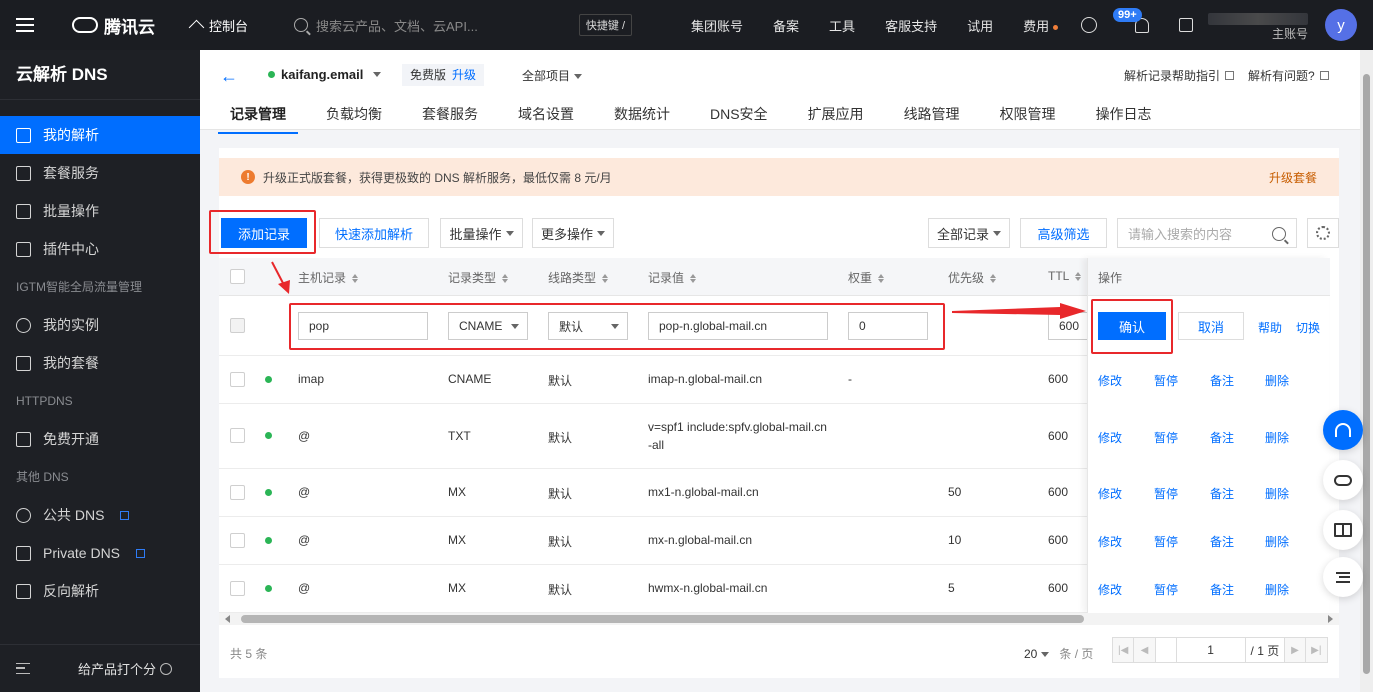 This screenshot has width=1373, height=692. What do you see at coordinates (100, 553) in the screenshot?
I see `sidebar-item-private-dns: Private DNS` at bounding box center [100, 553].